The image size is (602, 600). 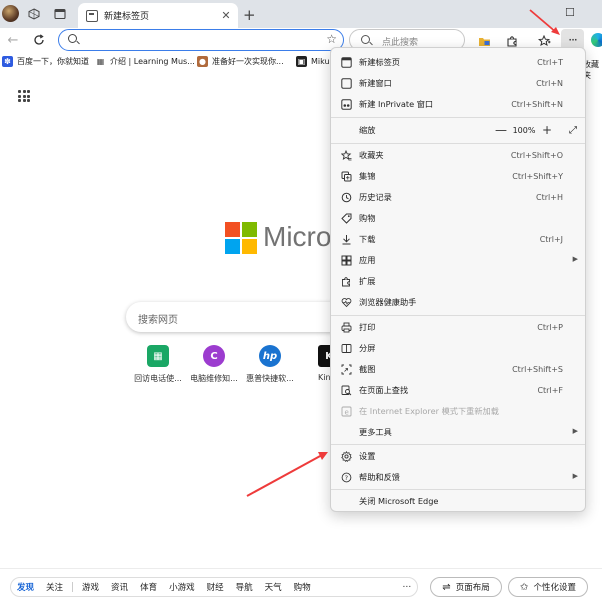 What do you see at coordinates (459, 456) in the screenshot?
I see `menu-item-settings: 设置` at bounding box center [459, 456].